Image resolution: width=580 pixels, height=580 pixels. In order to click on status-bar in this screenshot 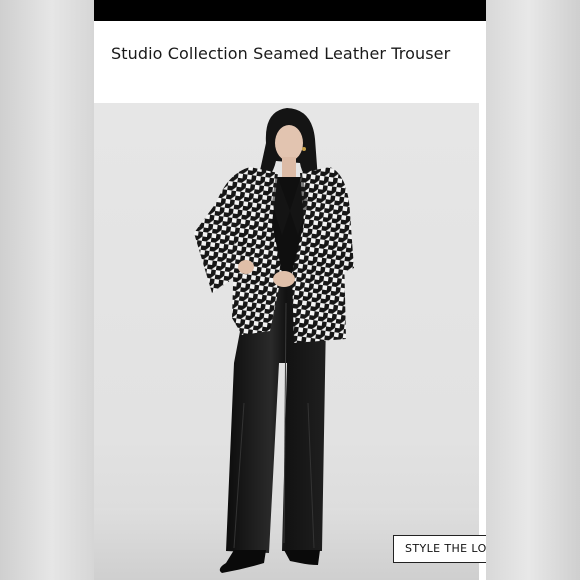, I will do `click(290, 10)`.